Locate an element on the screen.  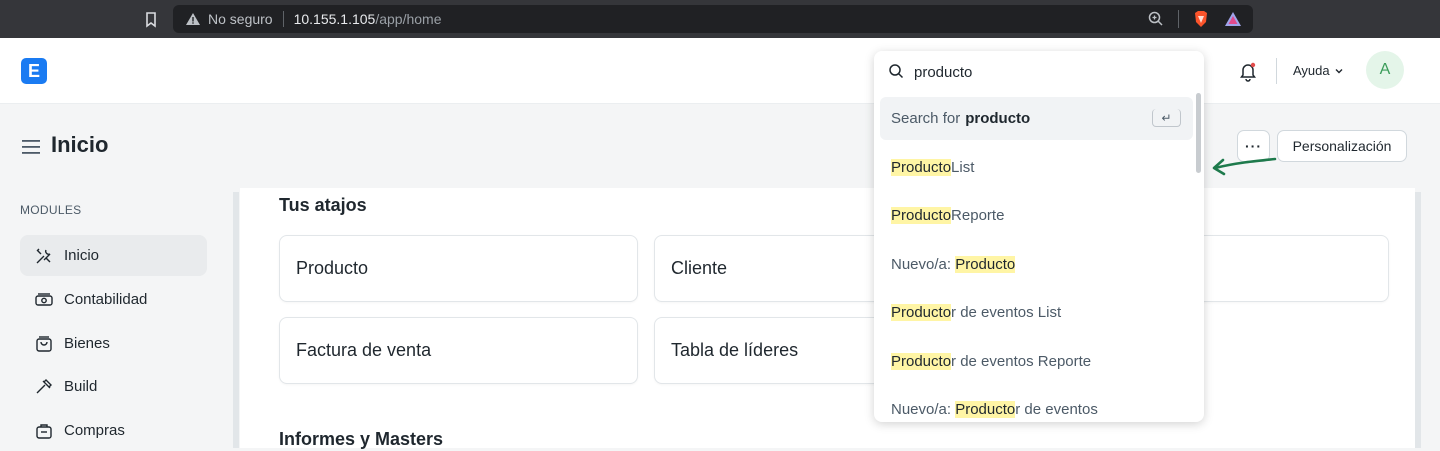
url-actions is located at coordinates (1194, 19).